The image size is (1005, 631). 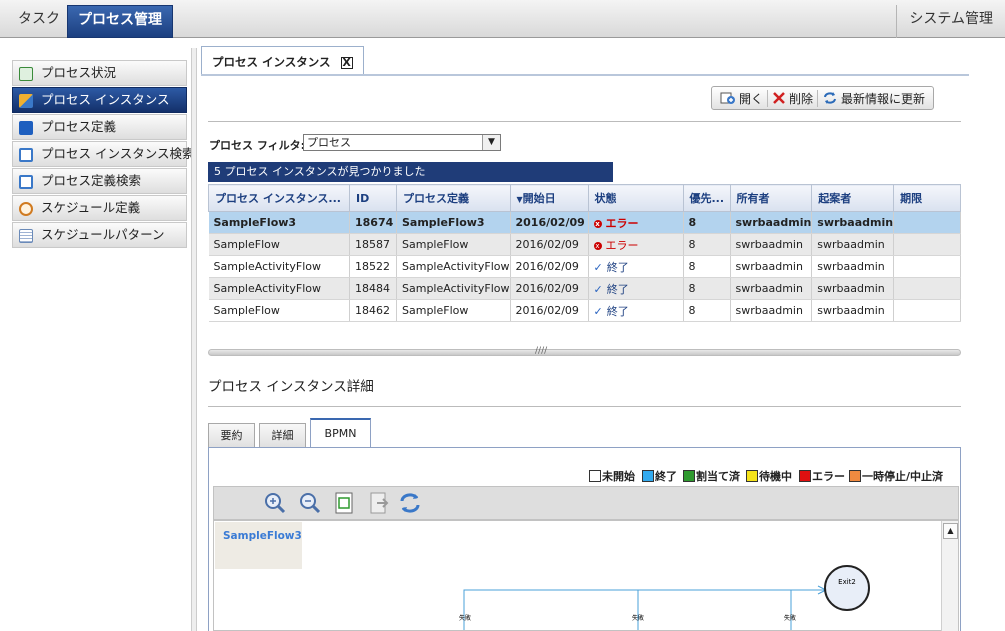 What do you see at coordinates (549, 198) in the screenshot?
I see `column-header-start-date: ▼開始日` at bounding box center [549, 198].